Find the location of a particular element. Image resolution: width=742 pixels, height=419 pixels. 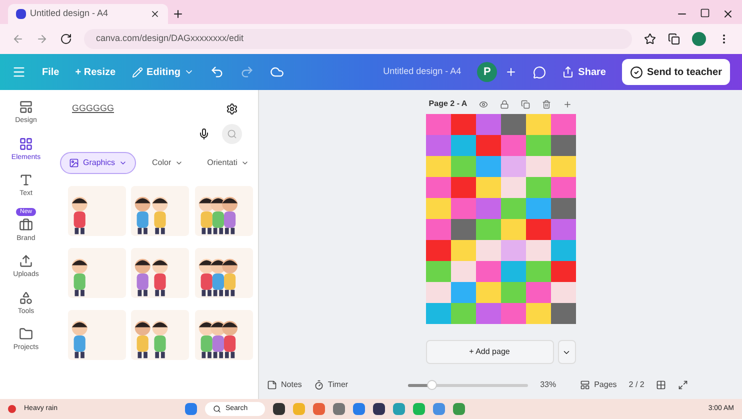

fullscreen-icon is located at coordinates (683, 385).